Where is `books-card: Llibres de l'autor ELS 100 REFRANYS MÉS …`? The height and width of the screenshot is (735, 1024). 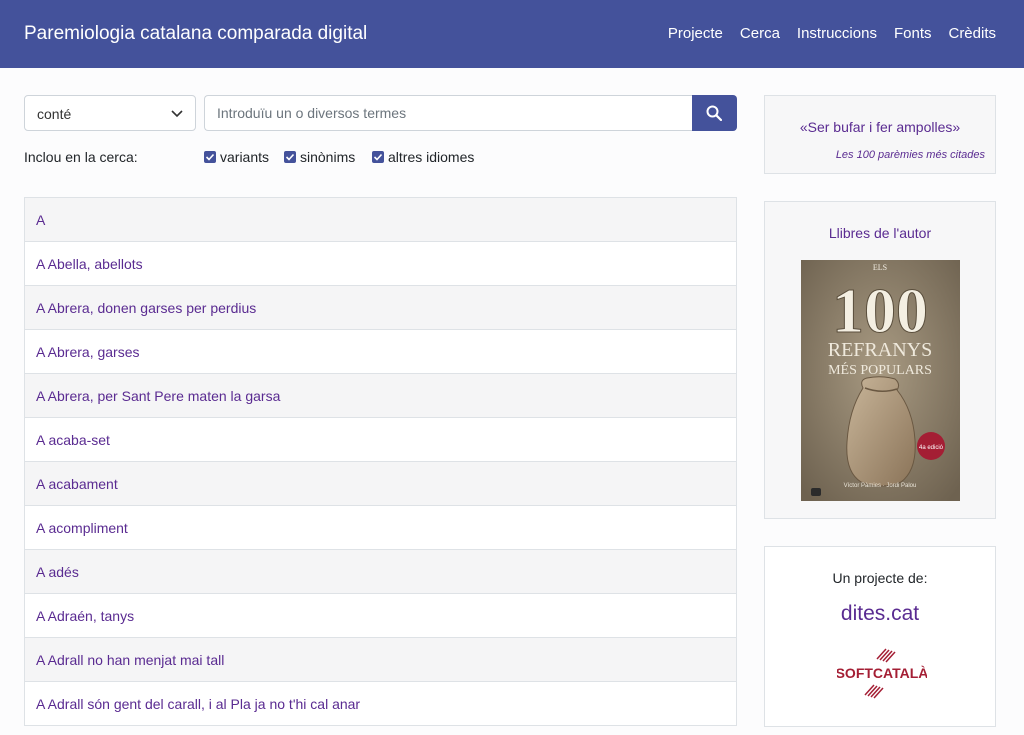
books-card: Llibres de l'autor ELS 100 REFRANYS MÉS … is located at coordinates (880, 360).